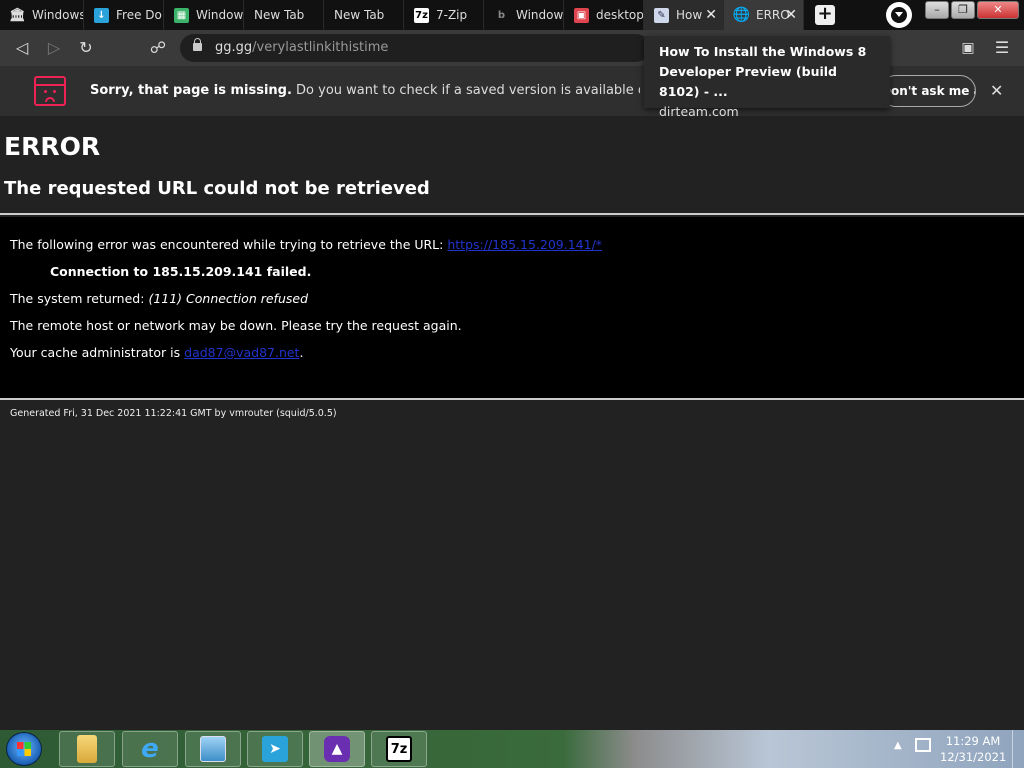 Image resolution: width=1024 pixels, height=768 pixels. I want to click on admin-email-link: dad87@vad87.net, so click(241, 352).